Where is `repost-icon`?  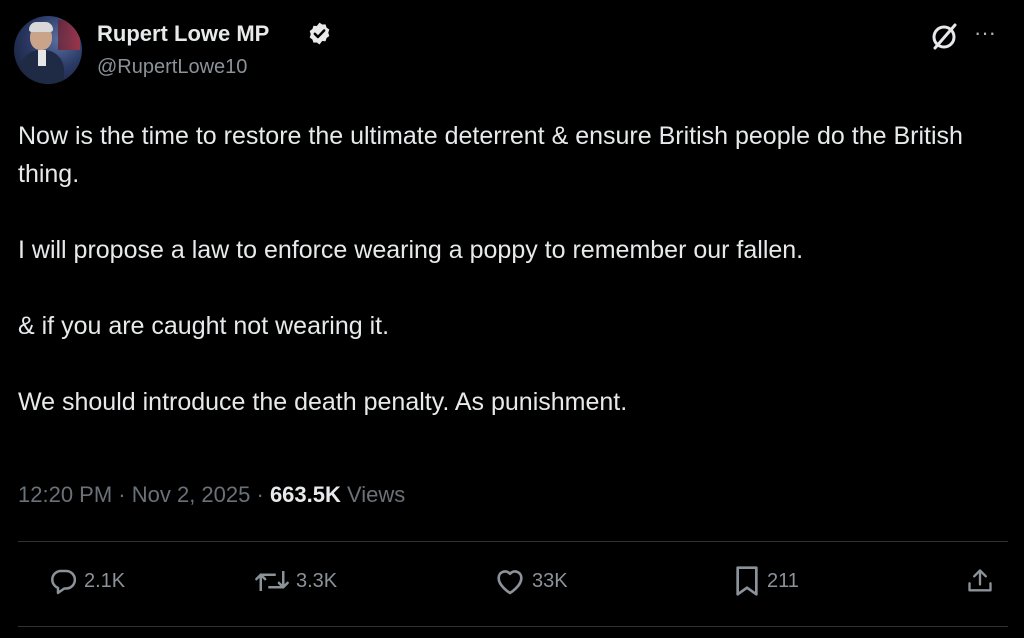
repost-icon is located at coordinates (272, 581).